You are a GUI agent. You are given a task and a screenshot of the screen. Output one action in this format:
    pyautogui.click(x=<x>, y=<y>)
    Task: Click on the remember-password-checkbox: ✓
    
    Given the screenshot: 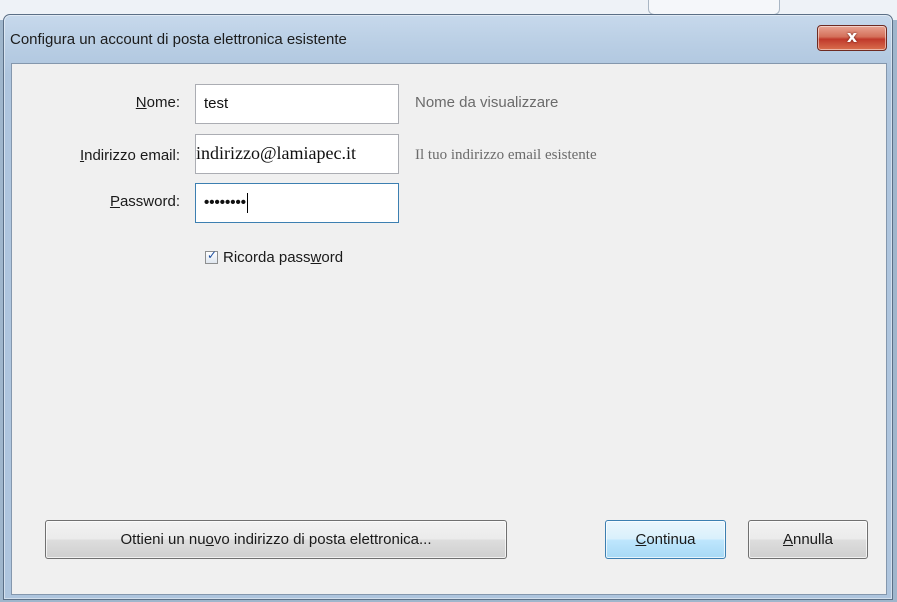 What is the action you would take?
    pyautogui.click(x=211, y=256)
    